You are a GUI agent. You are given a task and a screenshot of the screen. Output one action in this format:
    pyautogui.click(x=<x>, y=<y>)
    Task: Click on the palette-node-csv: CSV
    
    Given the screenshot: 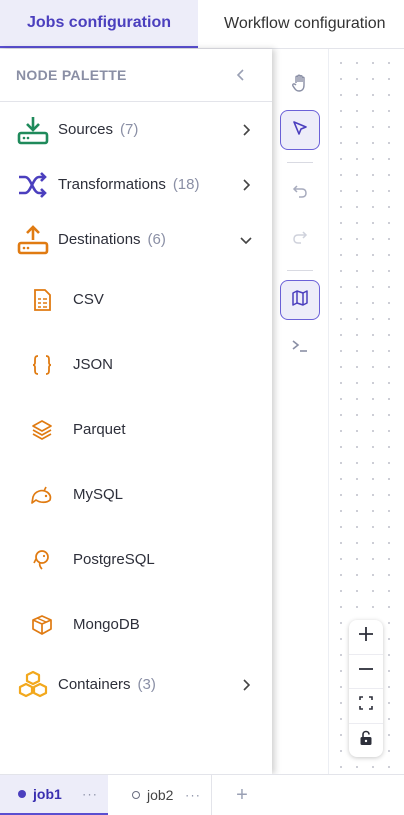 What is the action you would take?
    pyautogui.click(x=136, y=299)
    